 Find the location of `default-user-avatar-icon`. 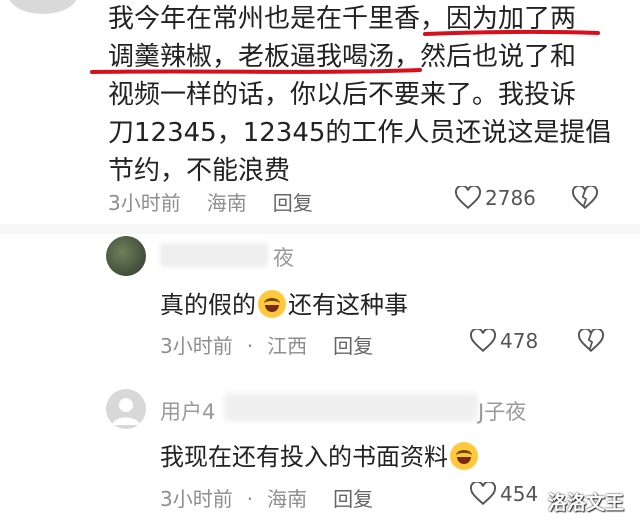

default-user-avatar-icon is located at coordinates (126, 409).